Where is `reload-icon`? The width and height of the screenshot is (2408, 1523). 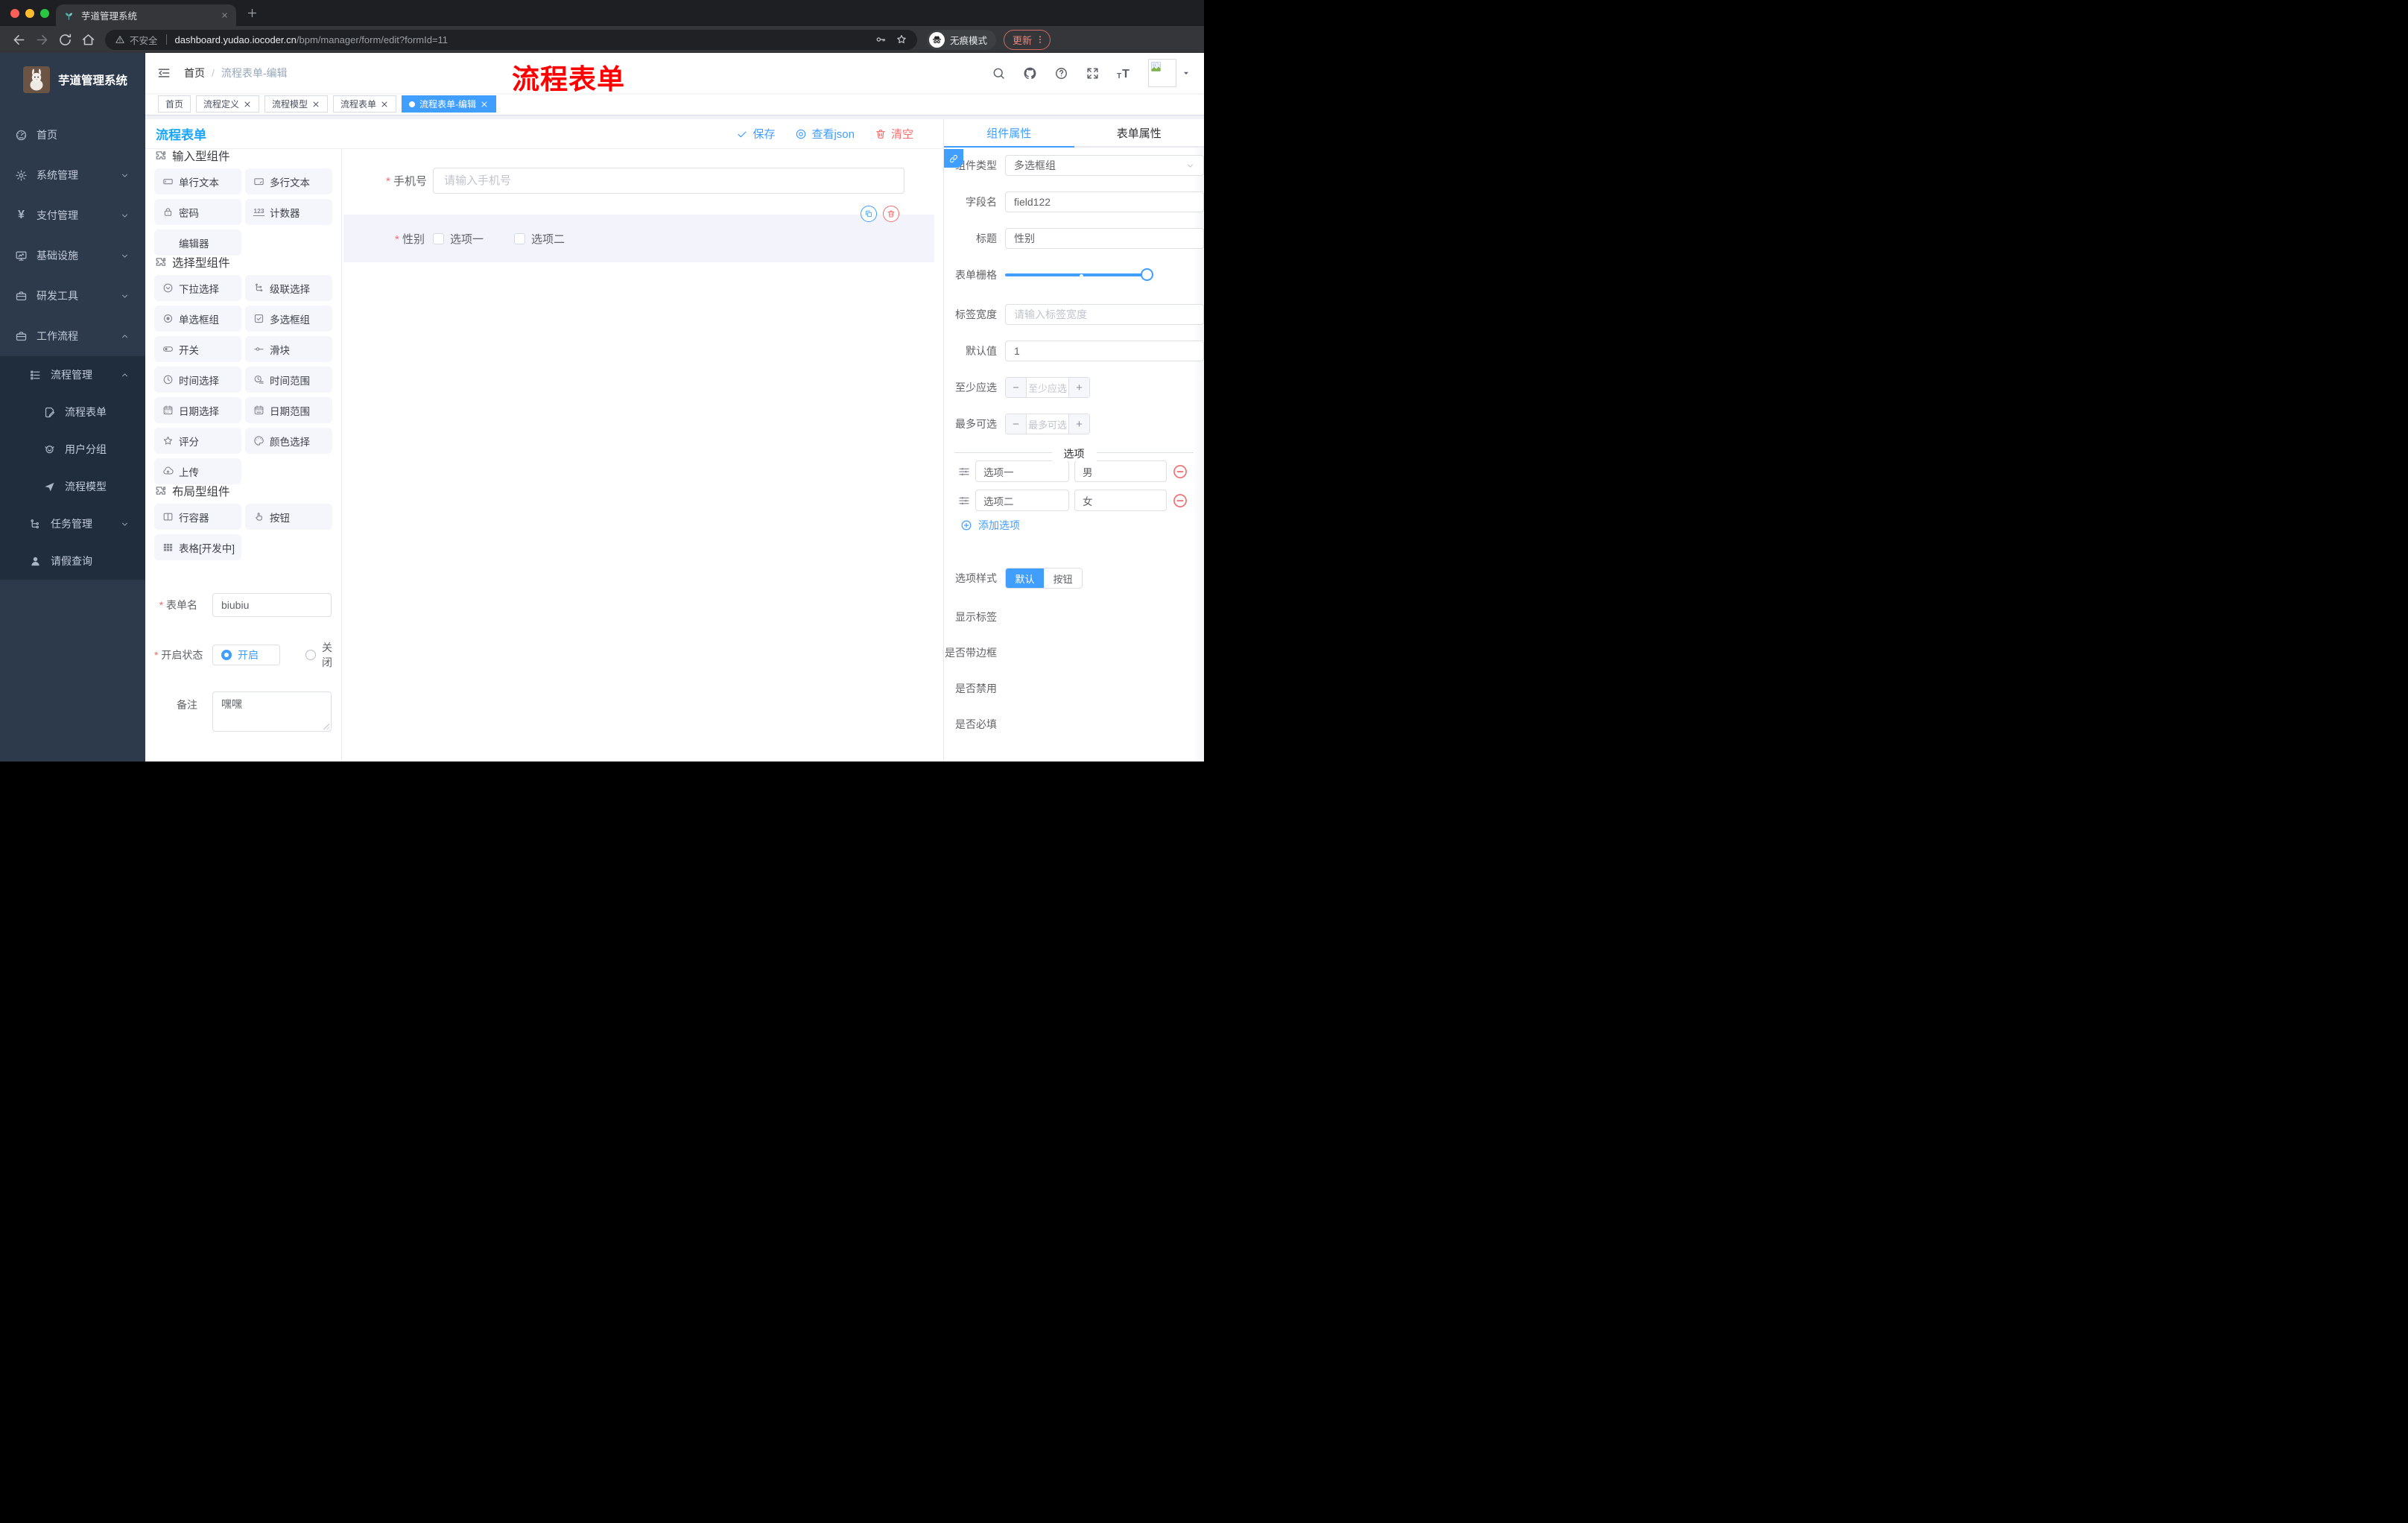 reload-icon is located at coordinates (65, 40).